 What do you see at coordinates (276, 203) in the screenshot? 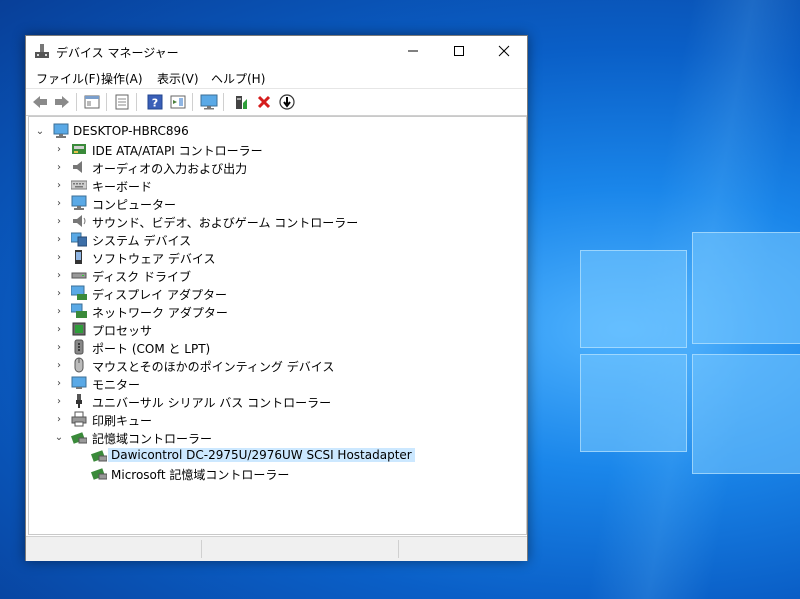
I see `tree-category: › コンピューター` at bounding box center [276, 203].